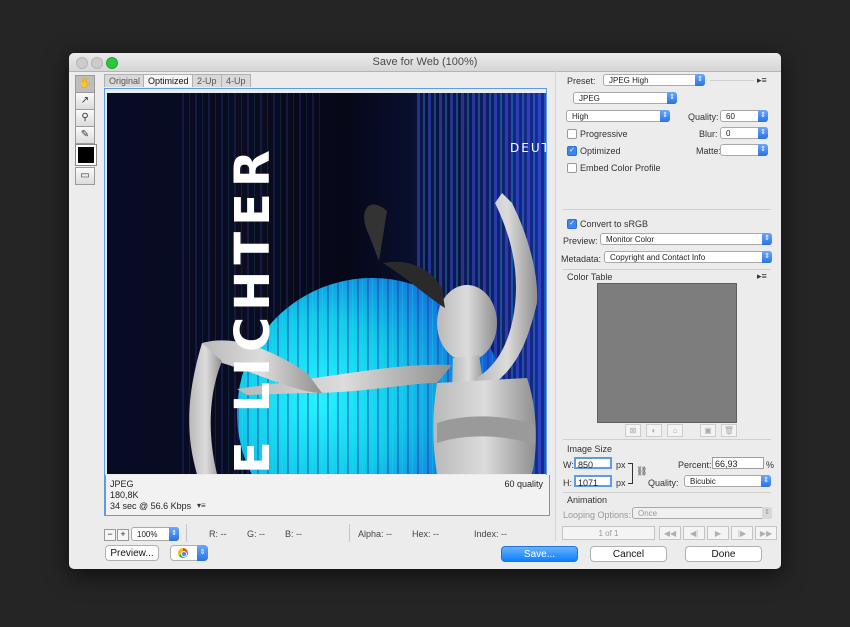 This screenshot has height=627, width=850. Describe the element at coordinates (125, 80) in the screenshot. I see `tab-original: Original` at that location.